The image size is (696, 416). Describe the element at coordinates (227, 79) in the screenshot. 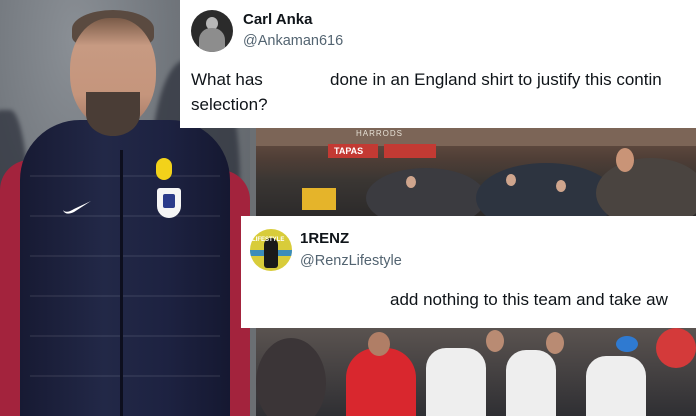

I see `tweet-text-part1: What has` at that location.